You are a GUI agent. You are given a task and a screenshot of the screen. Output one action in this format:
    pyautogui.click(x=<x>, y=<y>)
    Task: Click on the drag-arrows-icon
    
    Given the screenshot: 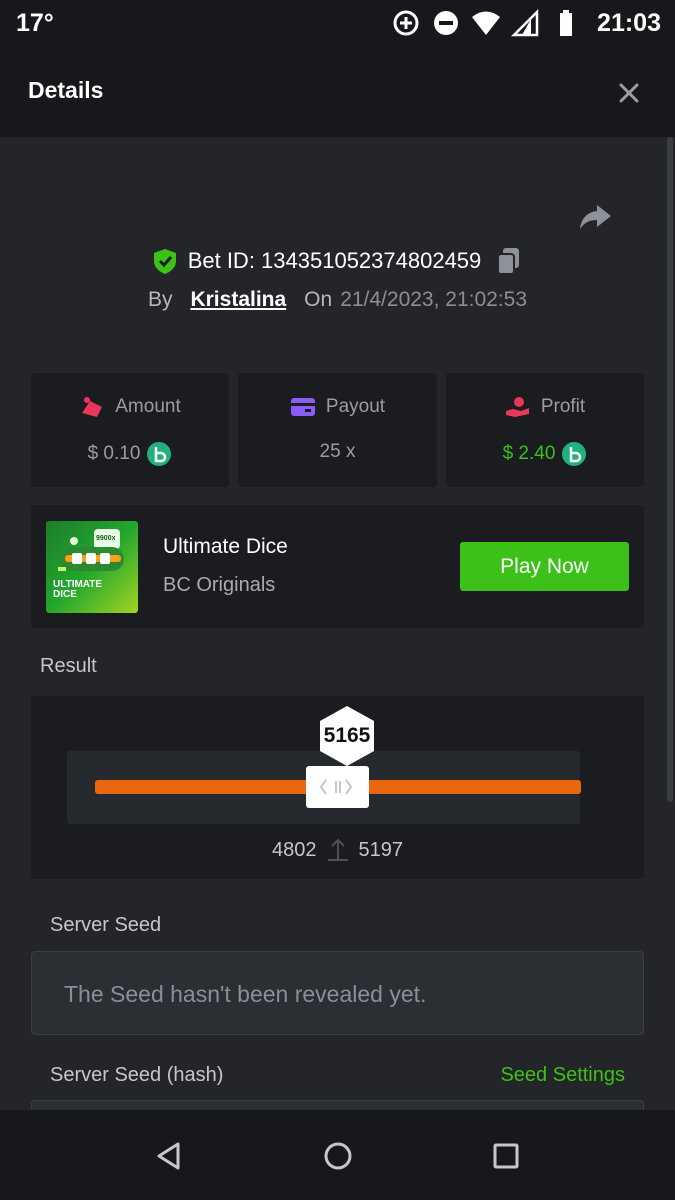 What is the action you would take?
    pyautogui.click(x=335, y=787)
    